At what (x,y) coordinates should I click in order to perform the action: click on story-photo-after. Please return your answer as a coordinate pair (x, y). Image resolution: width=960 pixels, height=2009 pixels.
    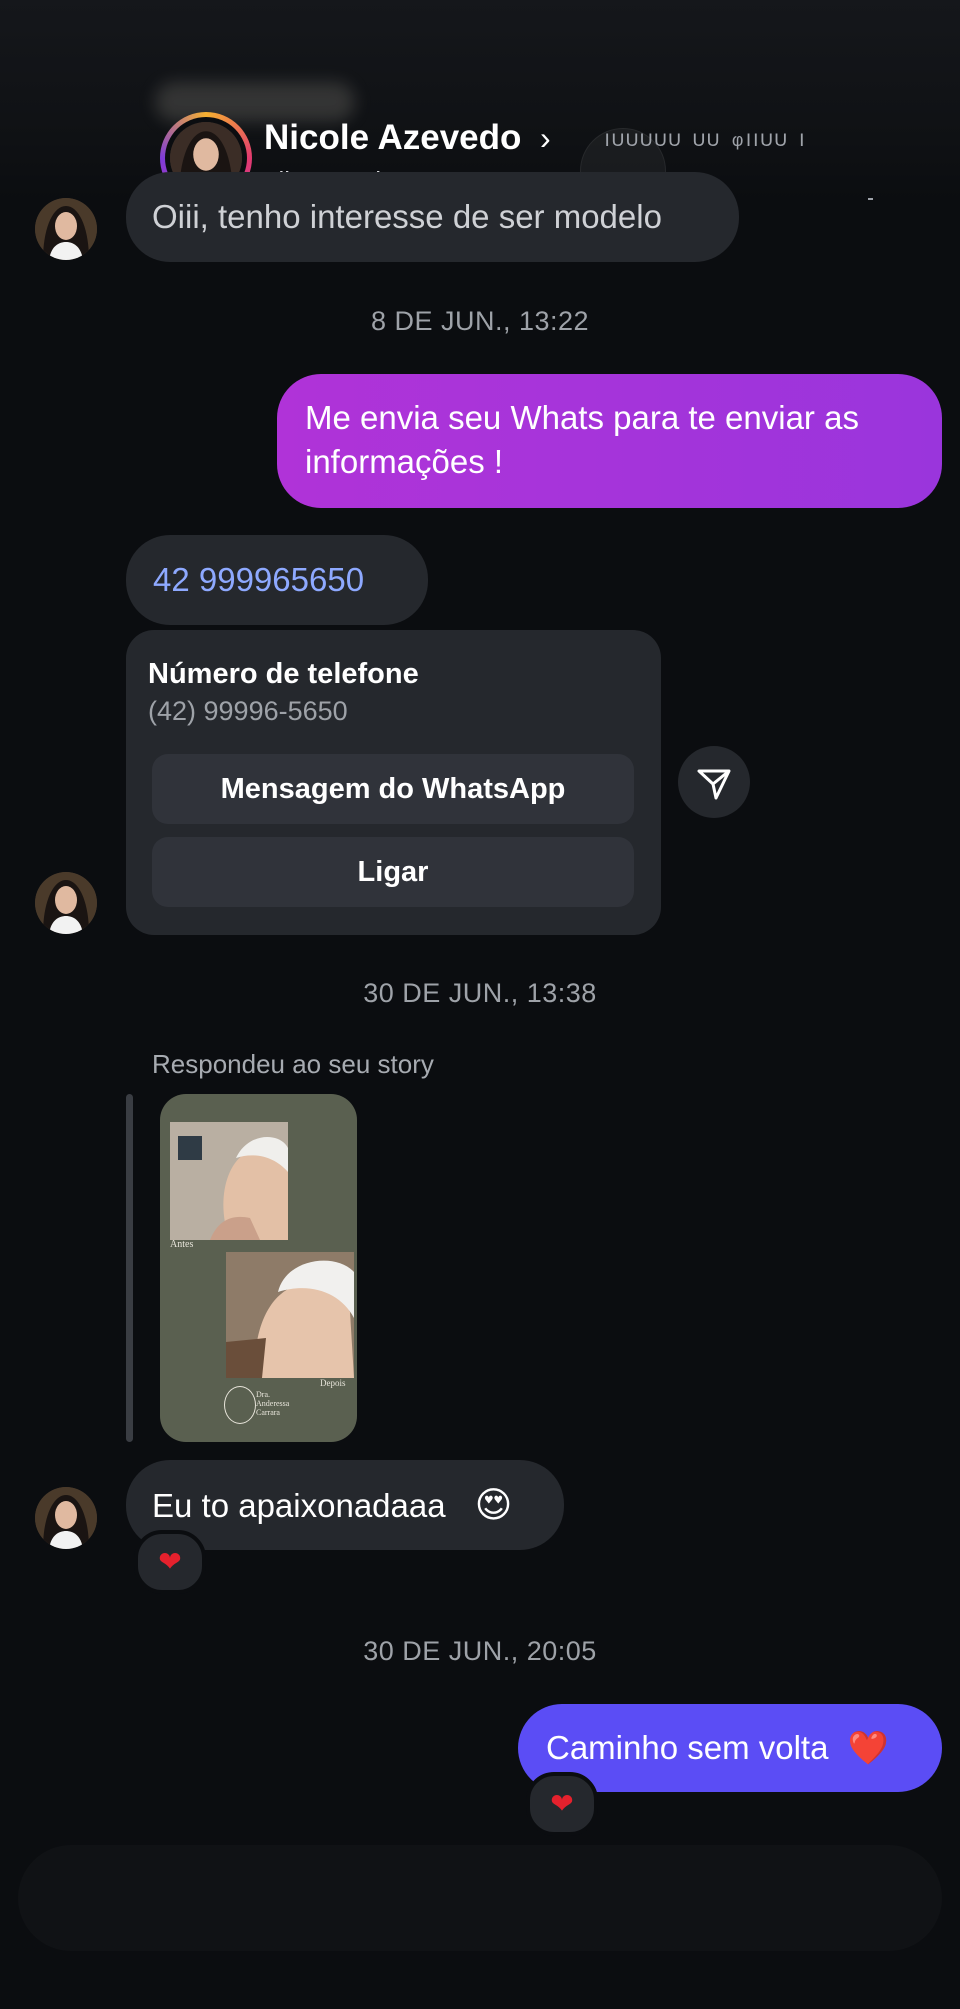
    Looking at the image, I should click on (290, 1315).